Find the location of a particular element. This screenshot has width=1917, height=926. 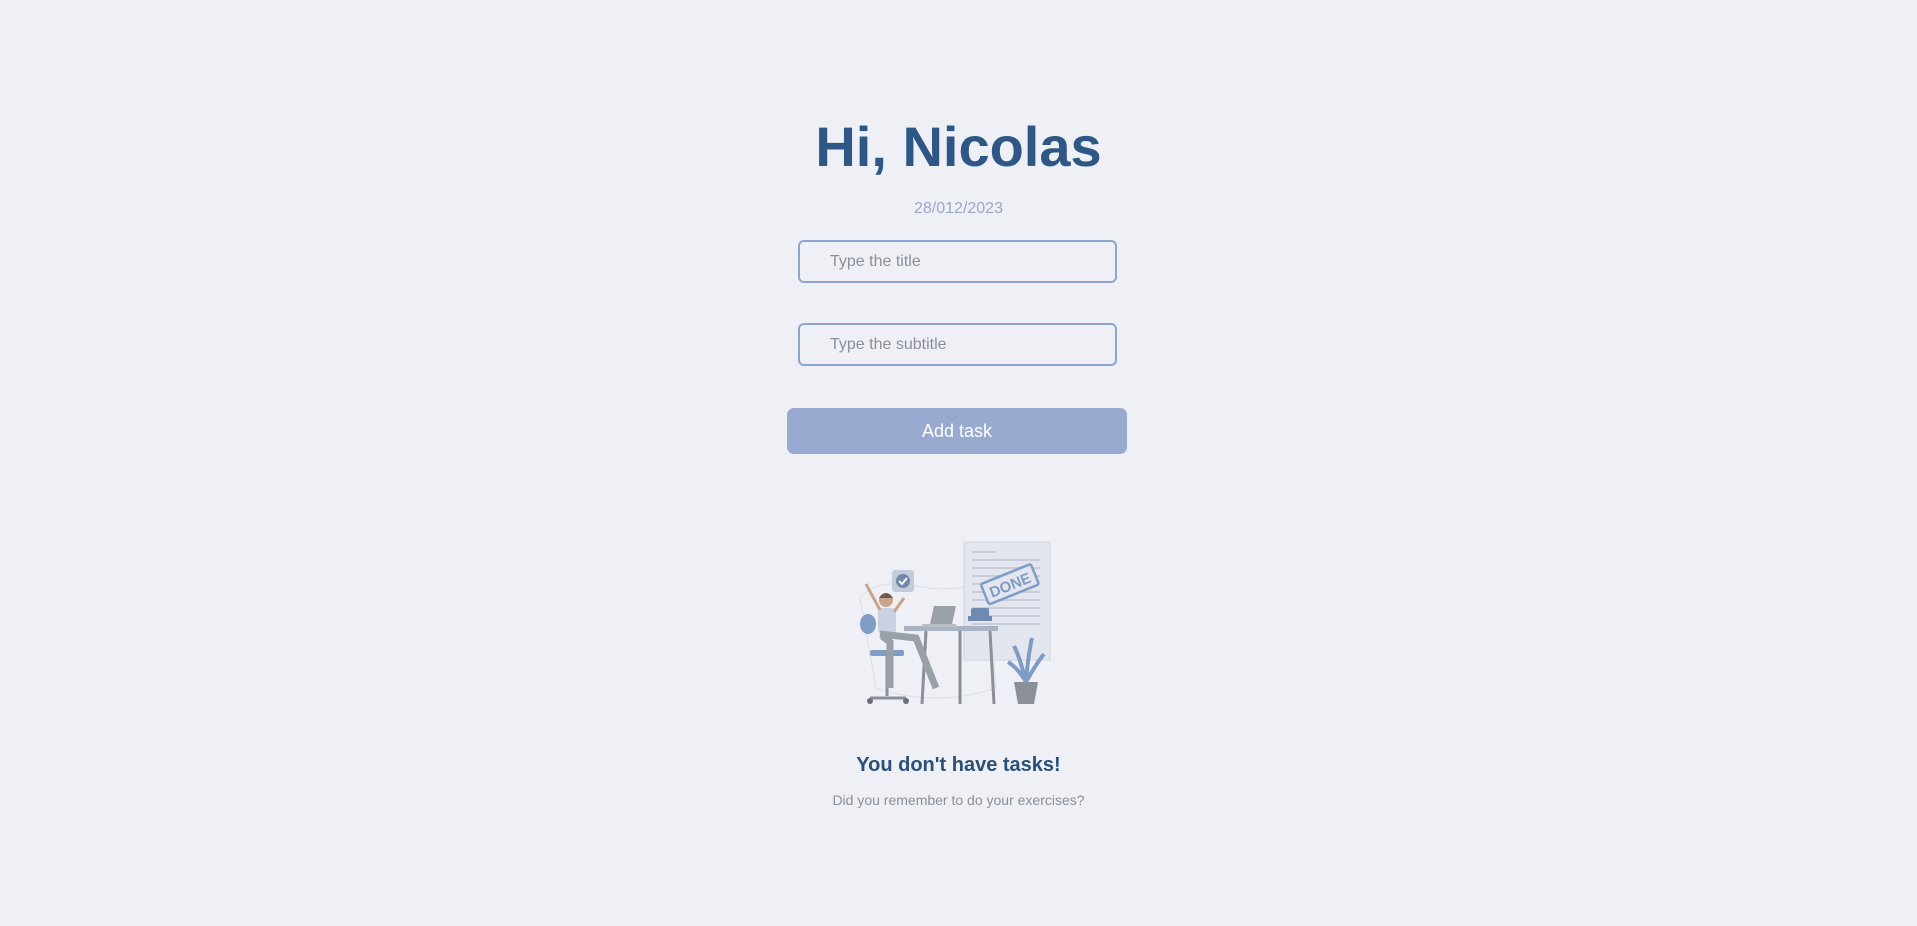

current-date: 28/012/2023 is located at coordinates (958, 208).